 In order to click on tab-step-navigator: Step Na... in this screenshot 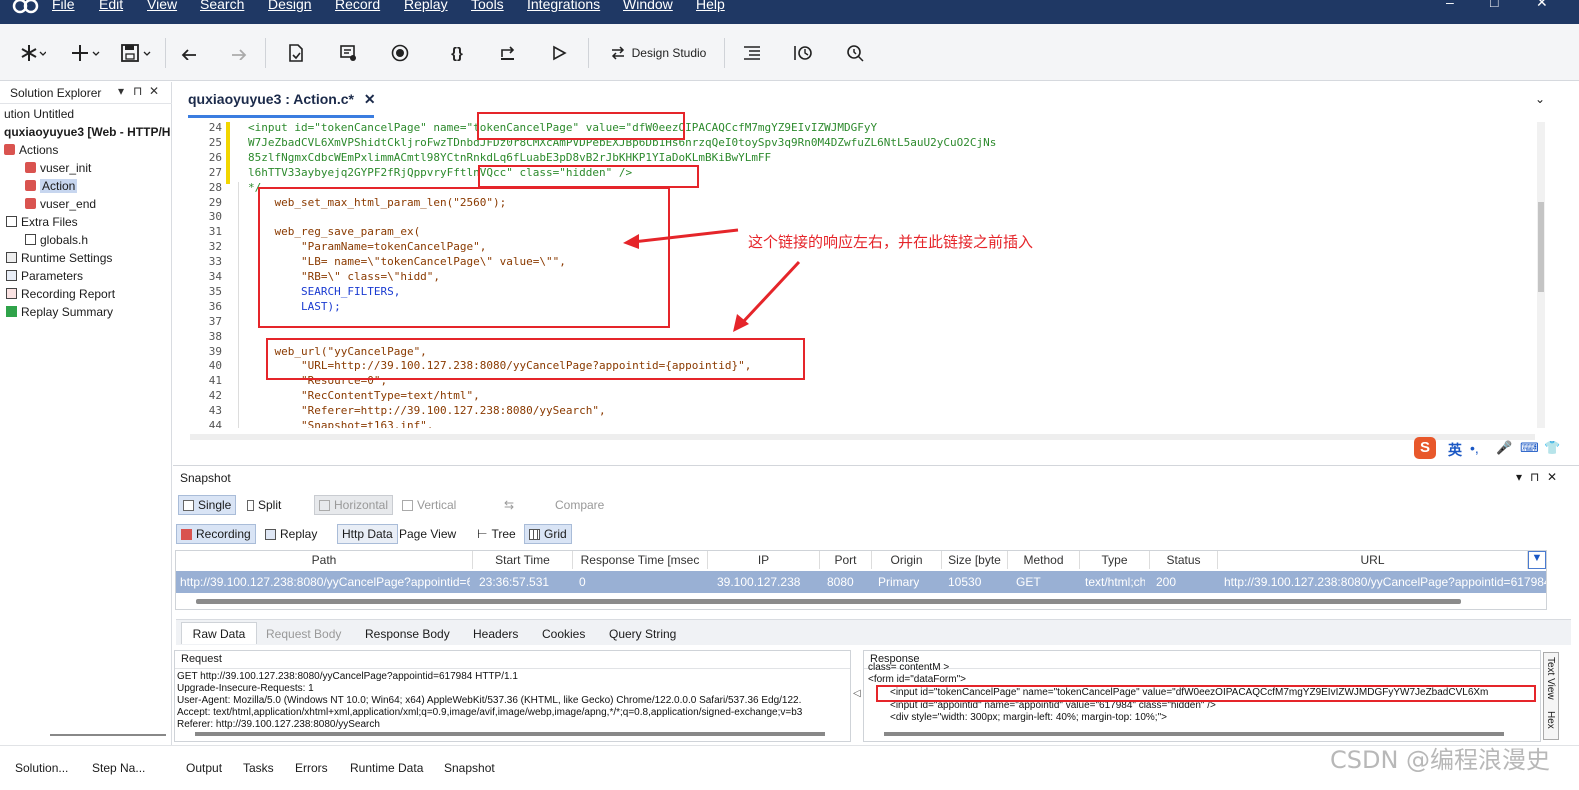, I will do `click(118, 768)`.